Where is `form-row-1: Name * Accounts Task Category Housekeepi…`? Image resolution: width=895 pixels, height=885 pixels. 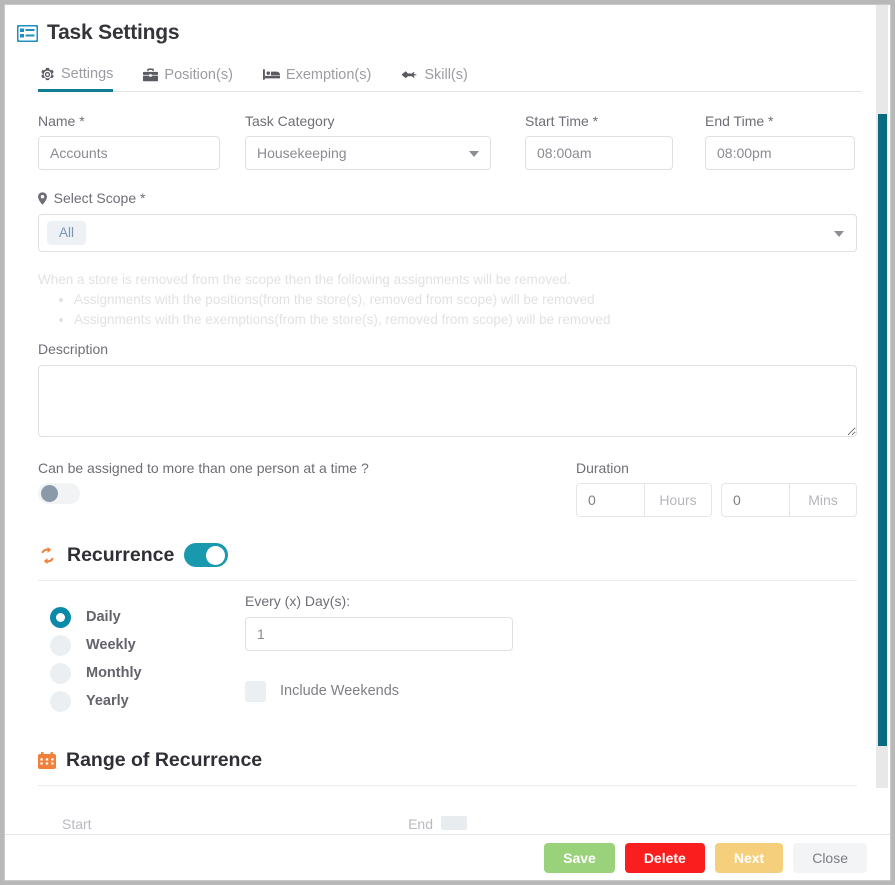 form-row-1: Name * Accounts Task Category Housekeepi… is located at coordinates (447, 142).